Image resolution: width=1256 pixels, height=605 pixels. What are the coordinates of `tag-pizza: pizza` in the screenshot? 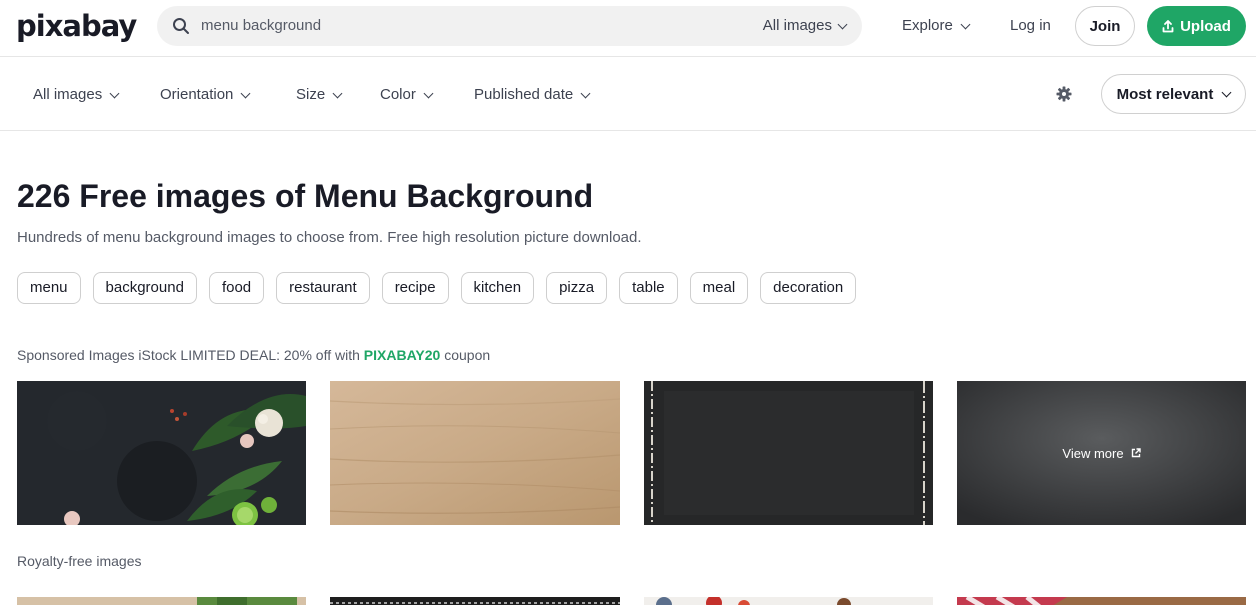 It's located at (577, 288).